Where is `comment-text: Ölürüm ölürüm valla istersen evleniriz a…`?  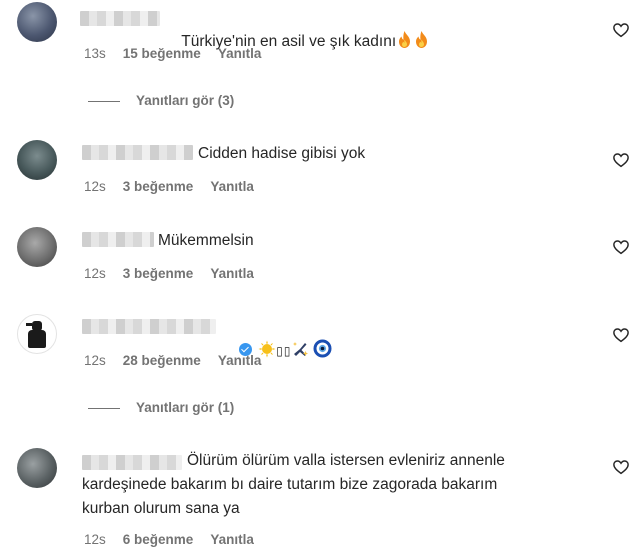 comment-text: Ölürüm ölürüm valla istersen evleniriz a… is located at coordinates (346, 460).